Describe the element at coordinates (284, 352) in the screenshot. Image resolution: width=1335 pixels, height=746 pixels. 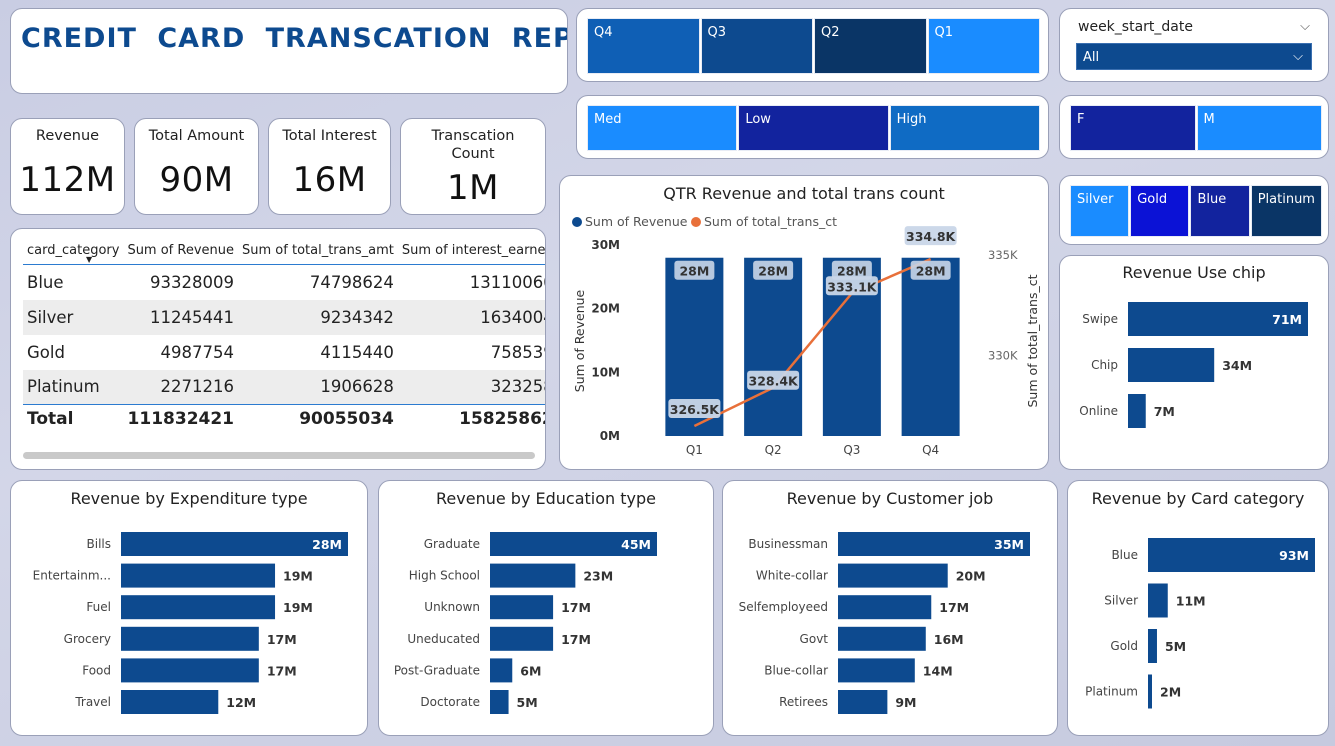
I see `table-row: Gold 4987754 4115440 758539` at that location.